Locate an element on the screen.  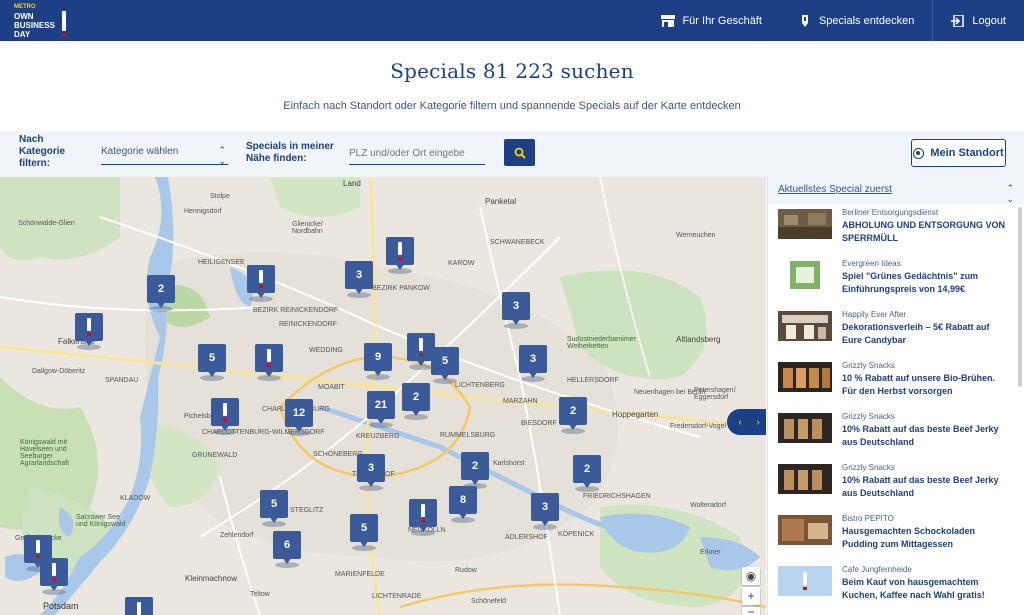
target-icon: ◉ is located at coordinates (751, 576).